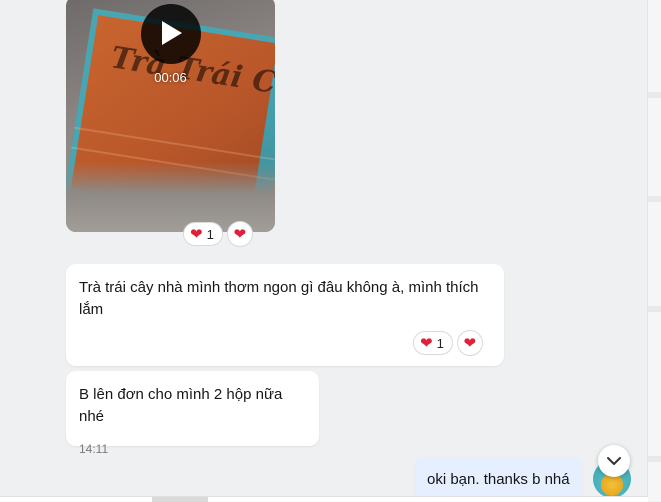  Describe the element at coordinates (181, 405) in the screenshot. I see `message-text: B lên đơn cho mình 2 hộp nữa nhé` at that location.